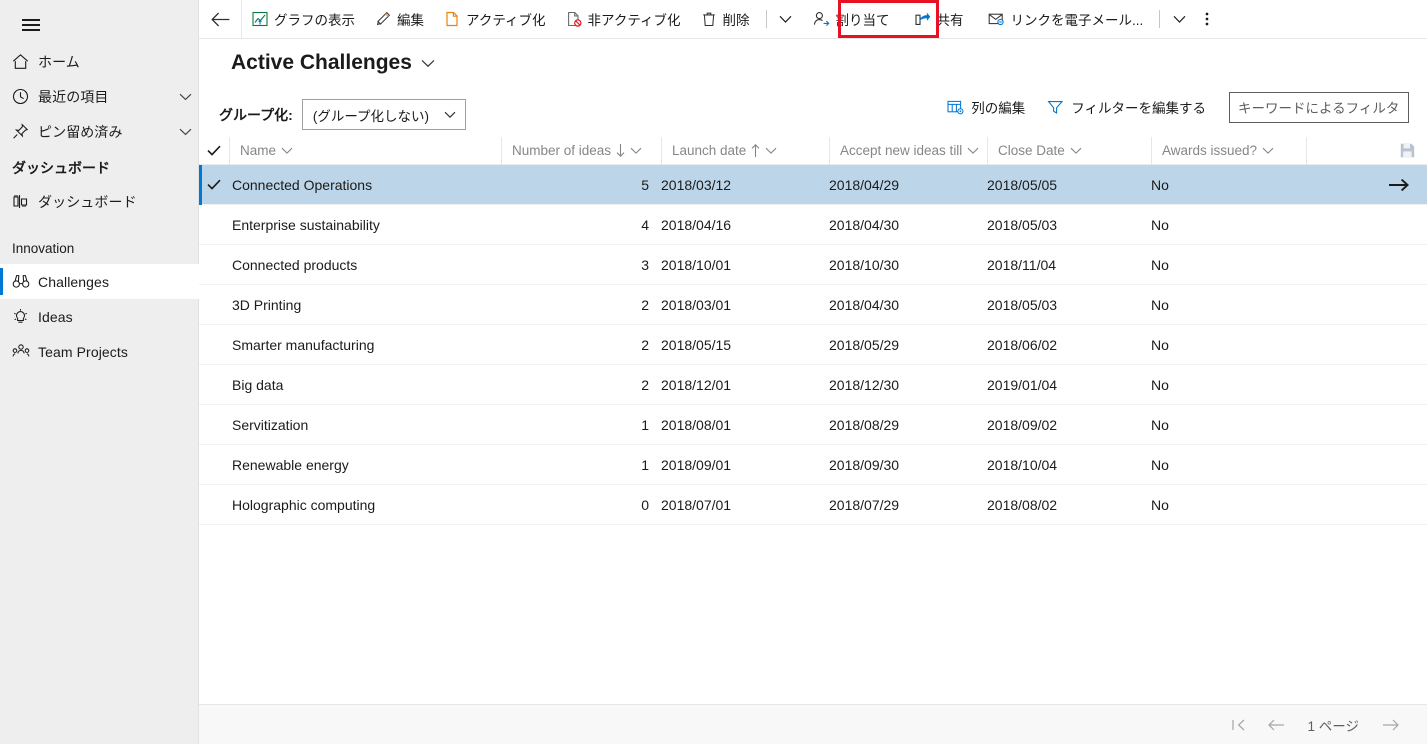 The height and width of the screenshot is (744, 1427). Describe the element at coordinates (623, 19) in the screenshot. I see `cmd-deactivate-button: 非アクティブ化` at that location.